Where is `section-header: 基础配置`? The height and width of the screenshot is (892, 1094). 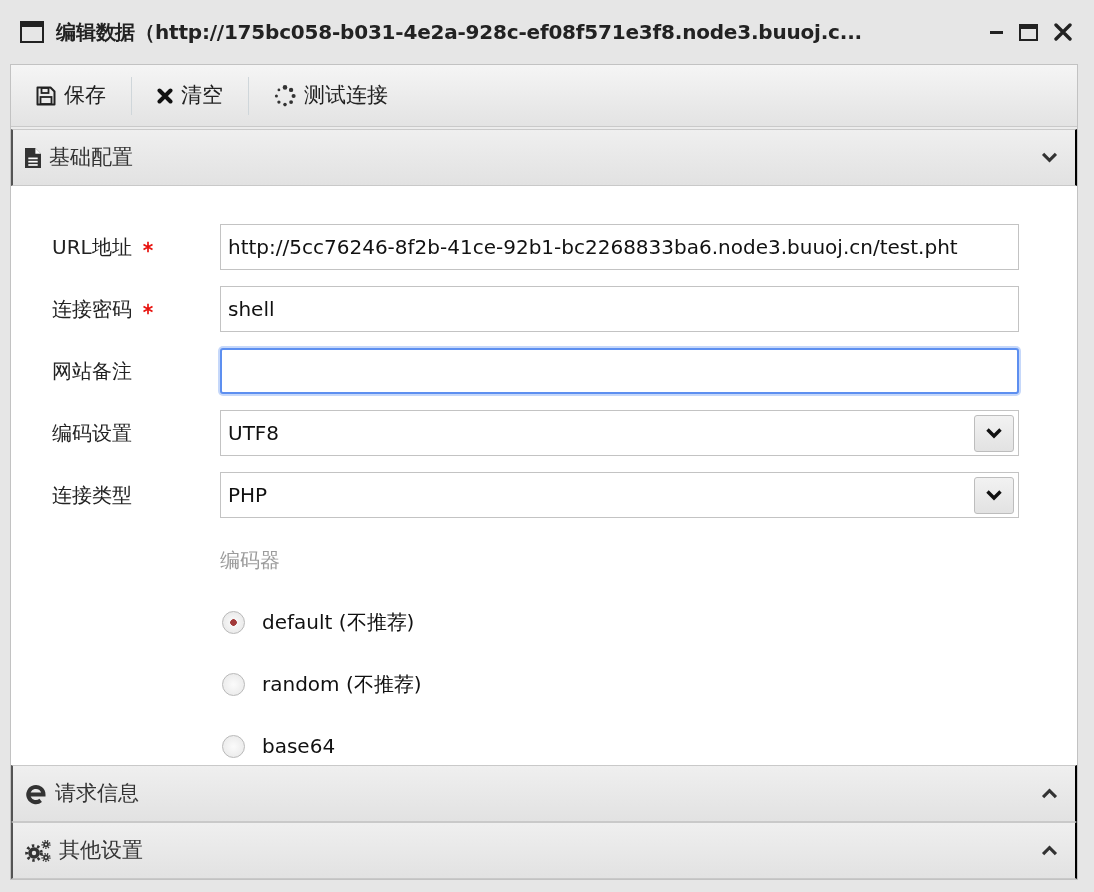
section-header: 基础配置 is located at coordinates (544, 157).